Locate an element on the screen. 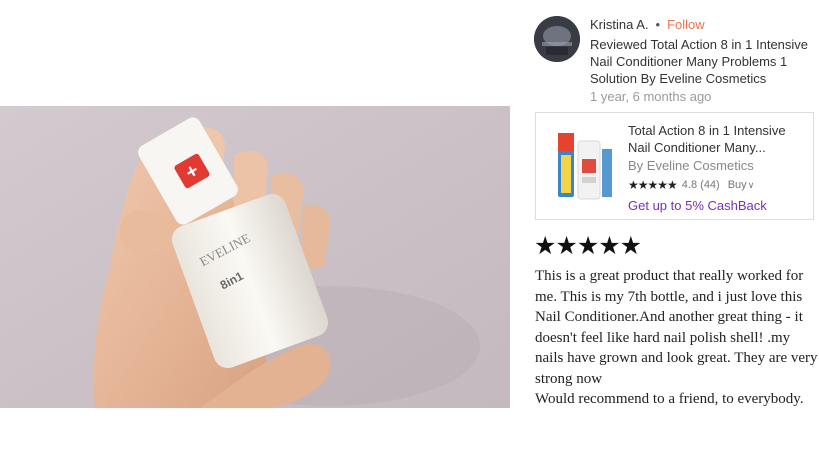 Image resolution: width=819 pixels, height=458 pixels. product-rating-value: 4.8 is located at coordinates (689, 185).